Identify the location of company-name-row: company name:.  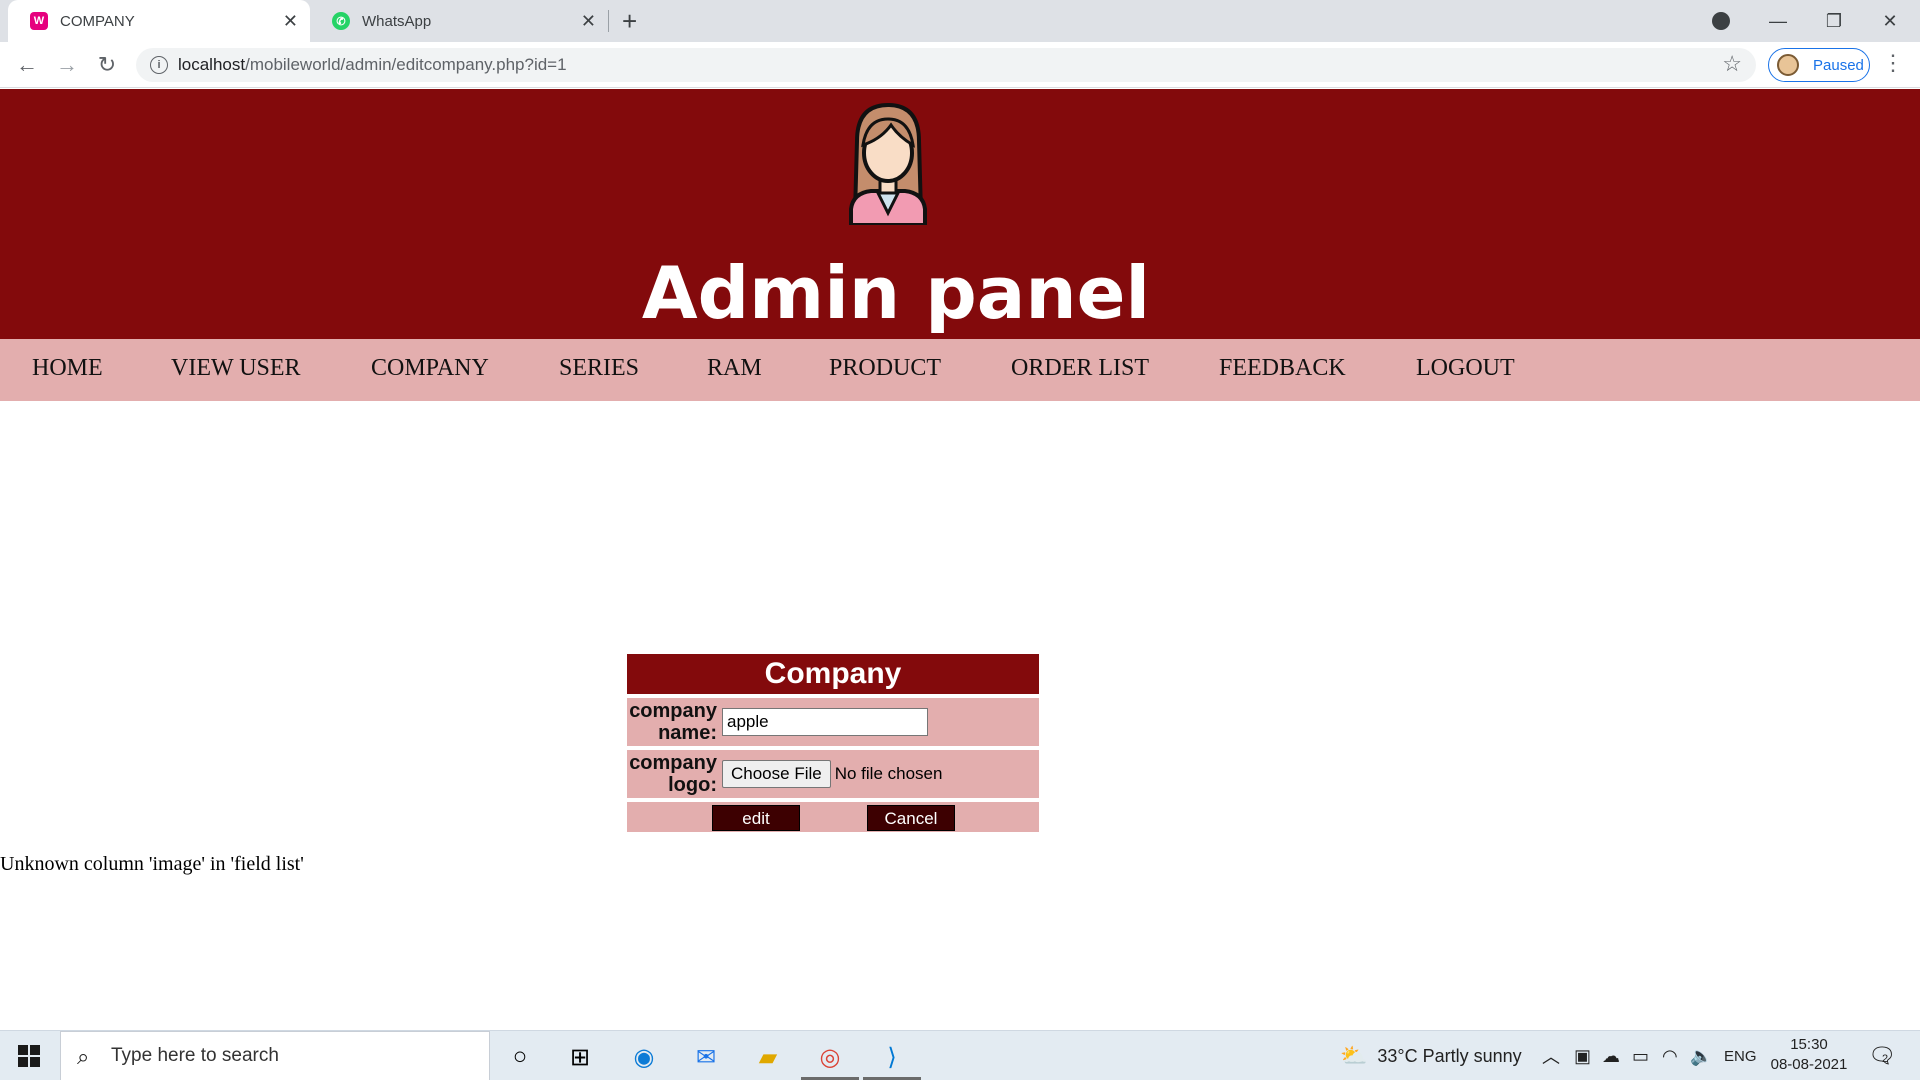
(833, 722).